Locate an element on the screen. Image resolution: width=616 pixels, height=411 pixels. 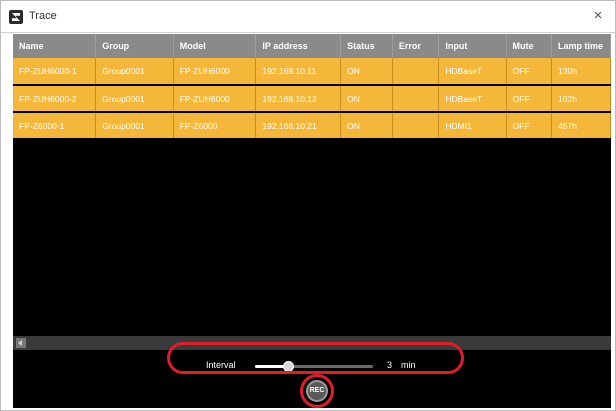
title-bar: Trace × is located at coordinates (308, 17).